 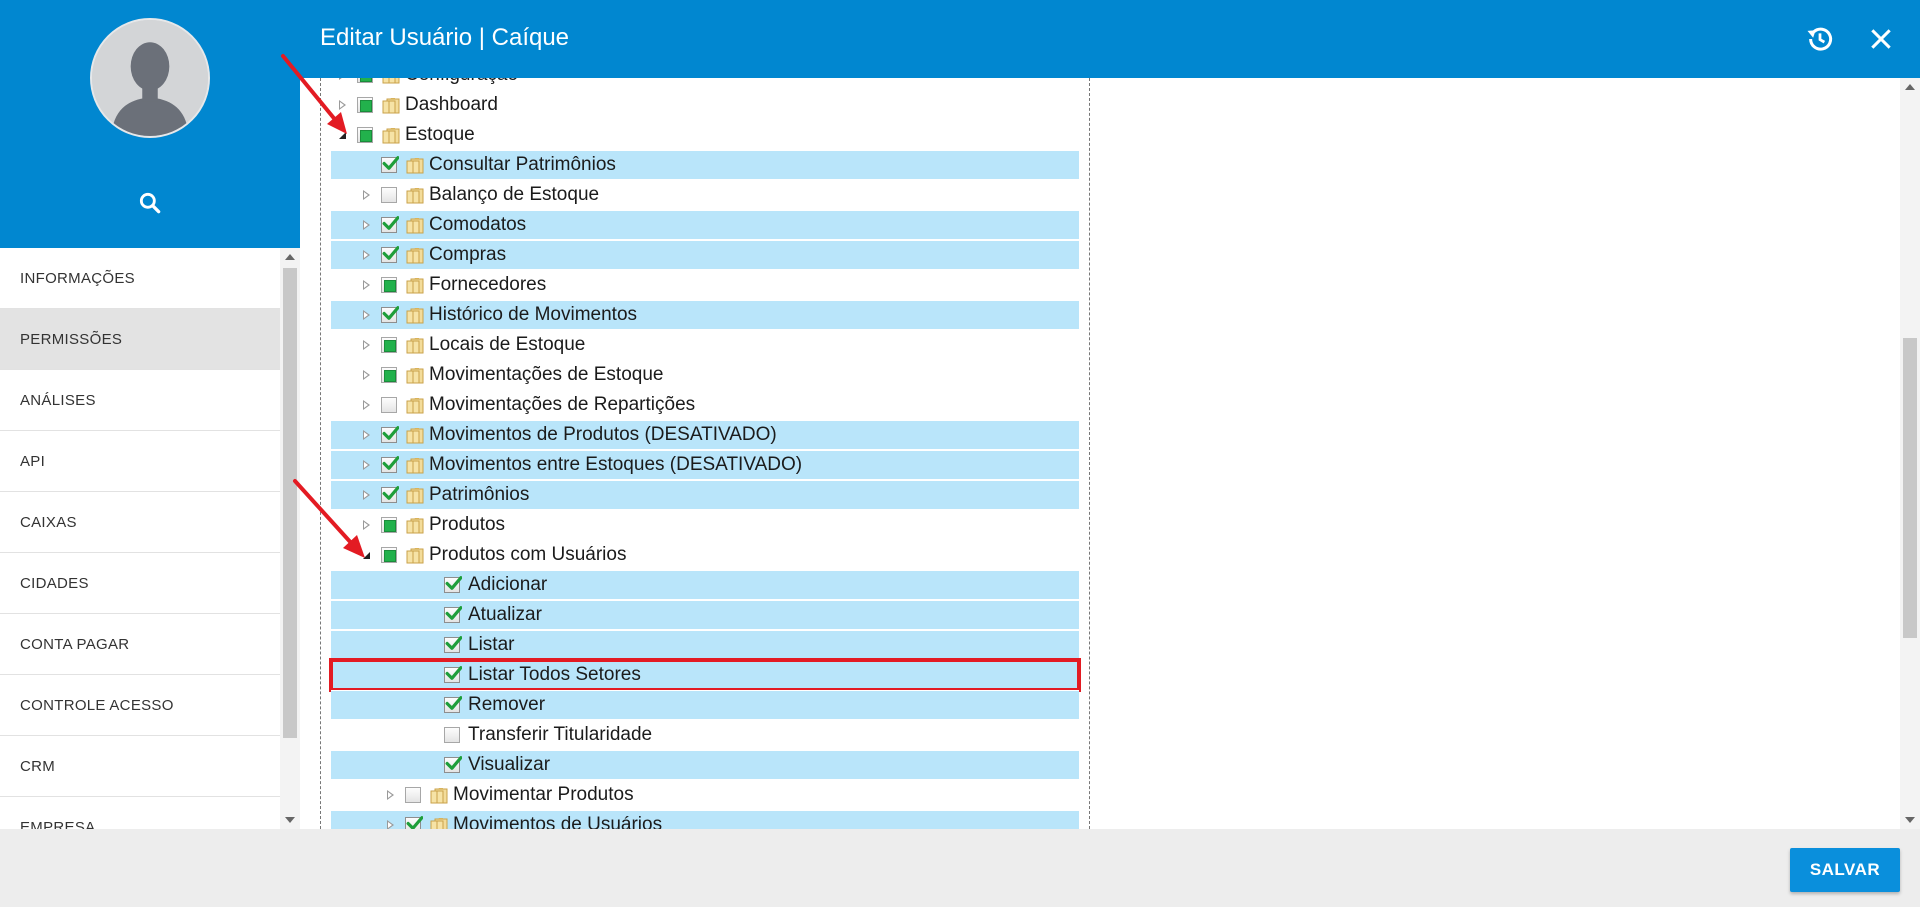 What do you see at coordinates (140, 339) in the screenshot?
I see `sidebar-item: PERMISSÕES` at bounding box center [140, 339].